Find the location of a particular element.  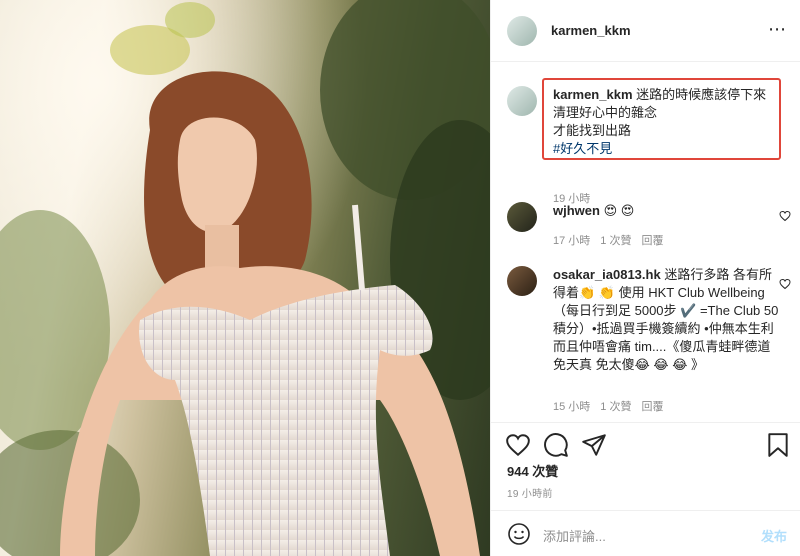

add-comment-bar: 添加評論... 发布 is located at coordinates (645, 533).